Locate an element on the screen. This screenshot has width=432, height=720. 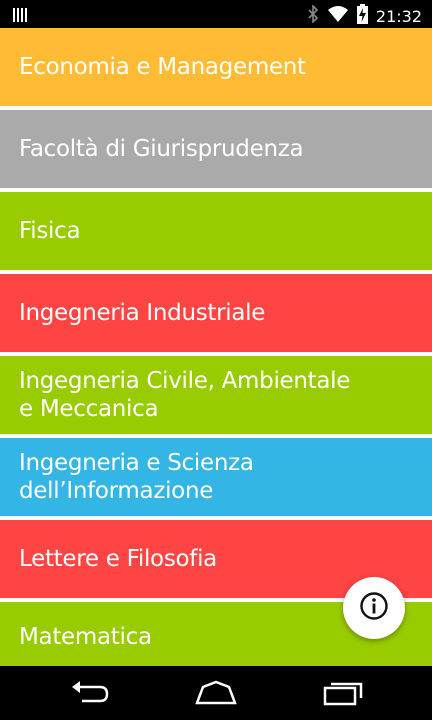
list-item-label: Fisica is located at coordinates (50, 231).